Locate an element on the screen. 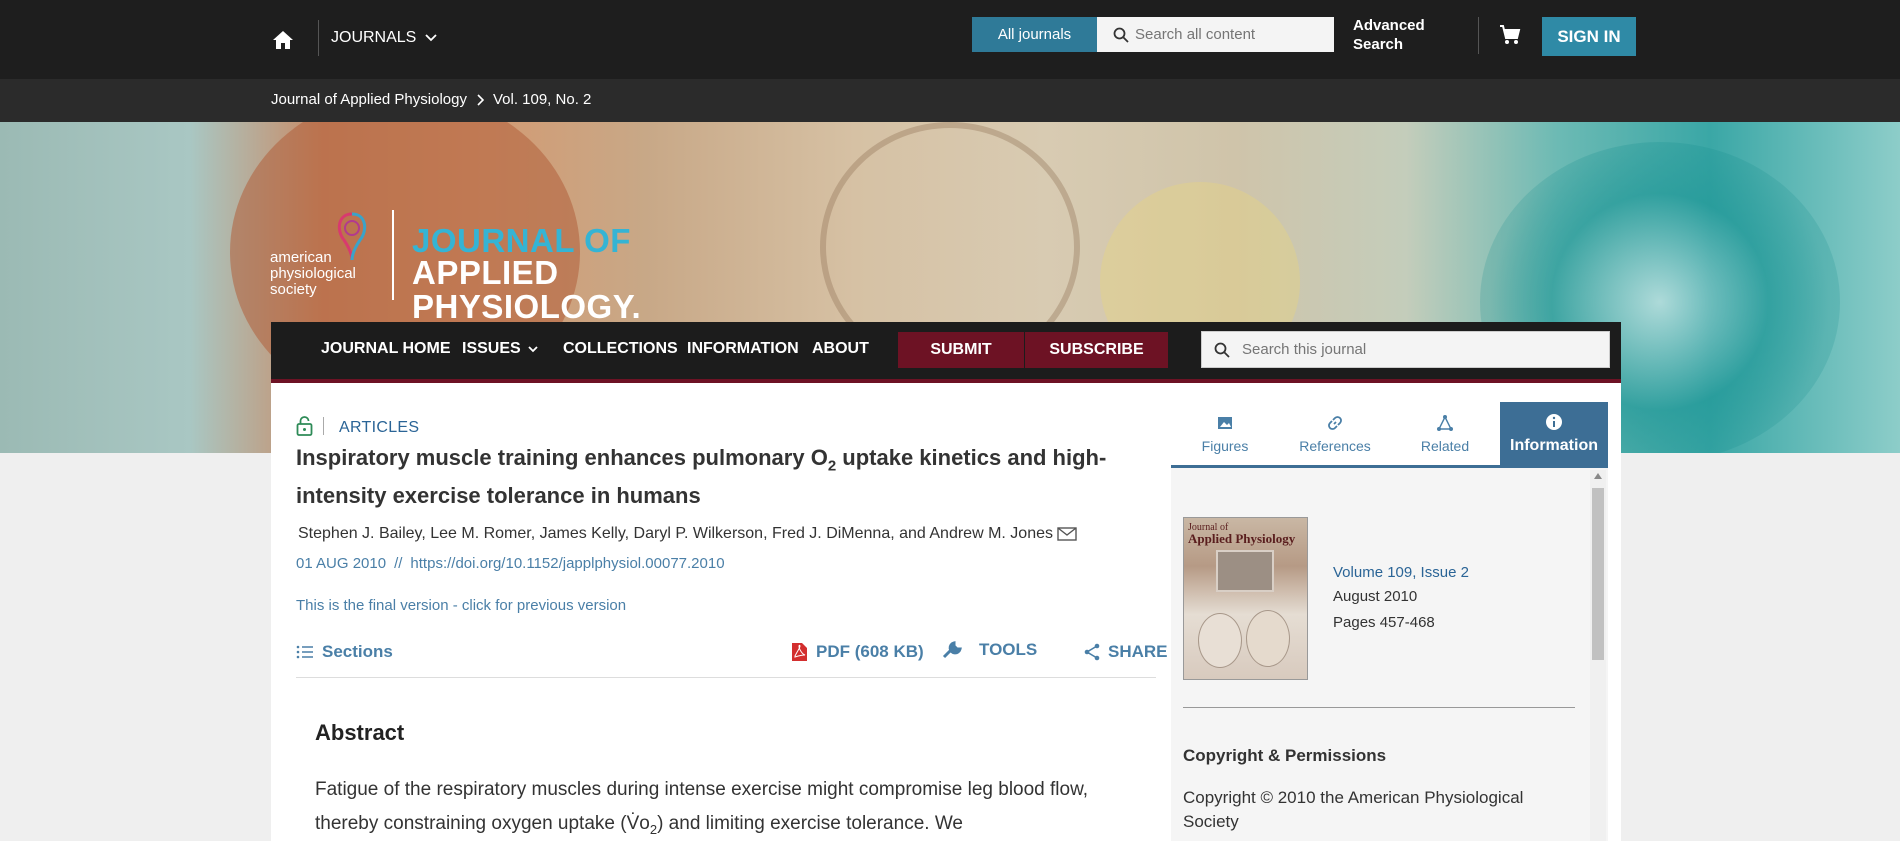 This screenshot has height=841, width=1900. tab-information: Information is located at coordinates (1554, 433).